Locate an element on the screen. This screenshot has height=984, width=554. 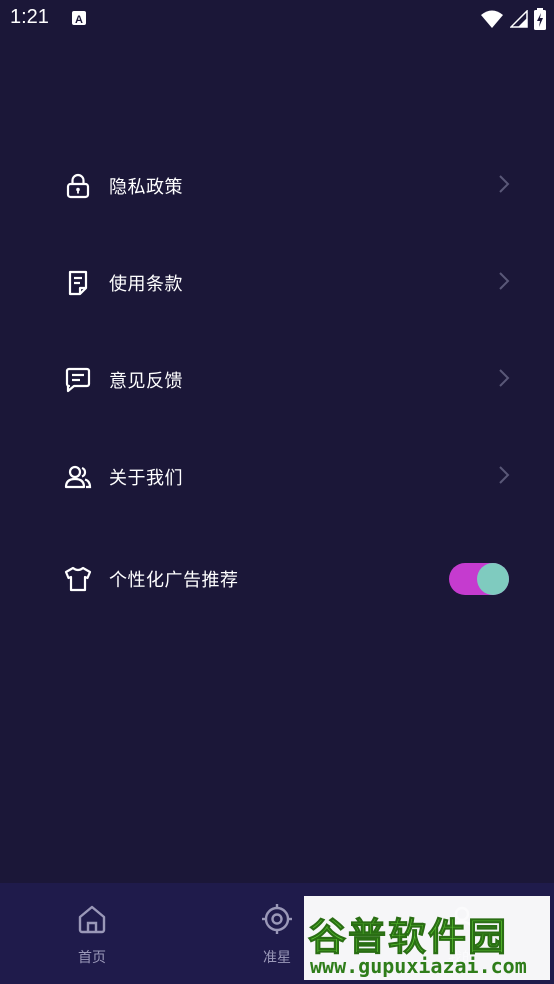
tab-label: 首页 is located at coordinates (92, 958).